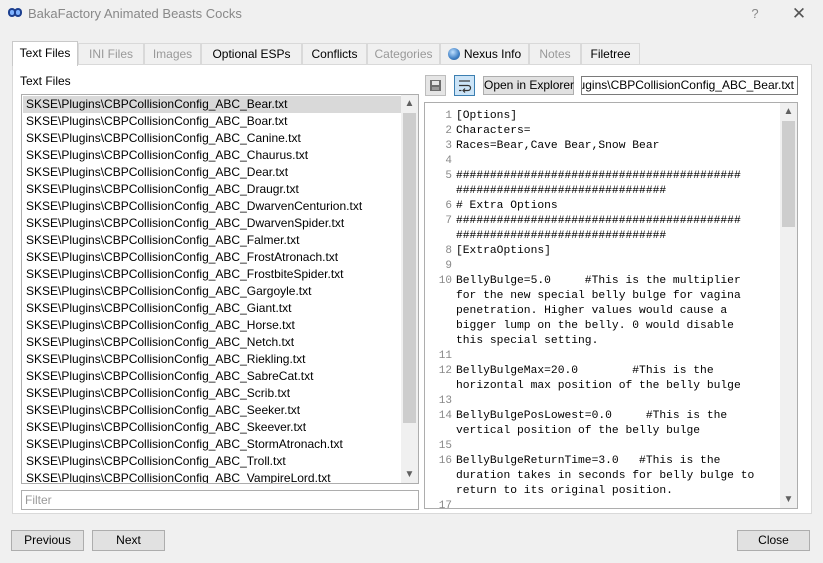  I want to click on tab-label: Conflicts, so click(334, 54).